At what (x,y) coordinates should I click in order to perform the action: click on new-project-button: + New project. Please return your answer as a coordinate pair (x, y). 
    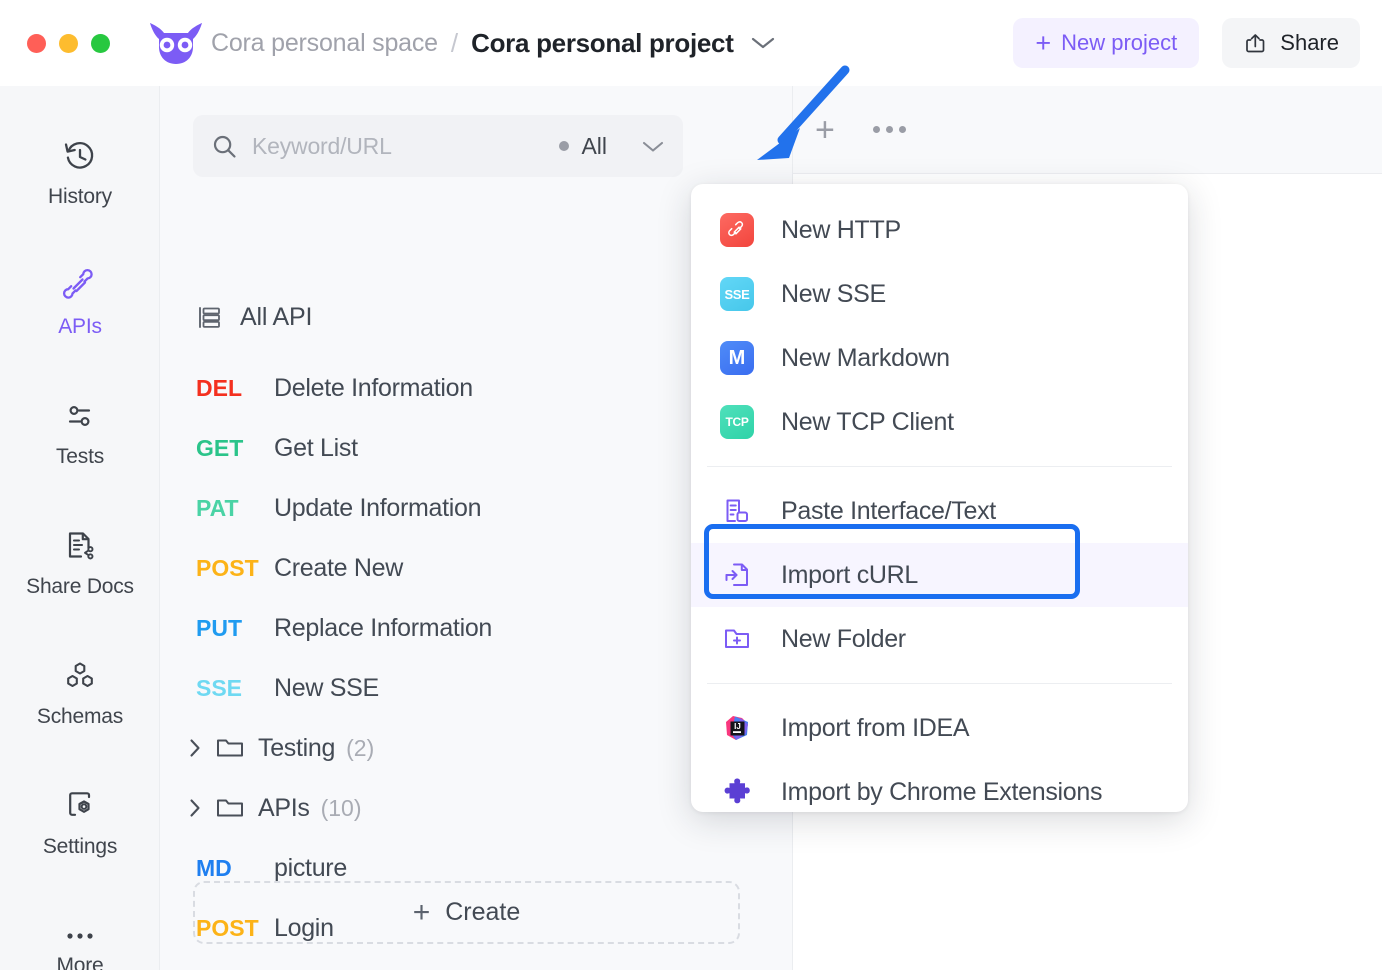
    Looking at the image, I should click on (1106, 43).